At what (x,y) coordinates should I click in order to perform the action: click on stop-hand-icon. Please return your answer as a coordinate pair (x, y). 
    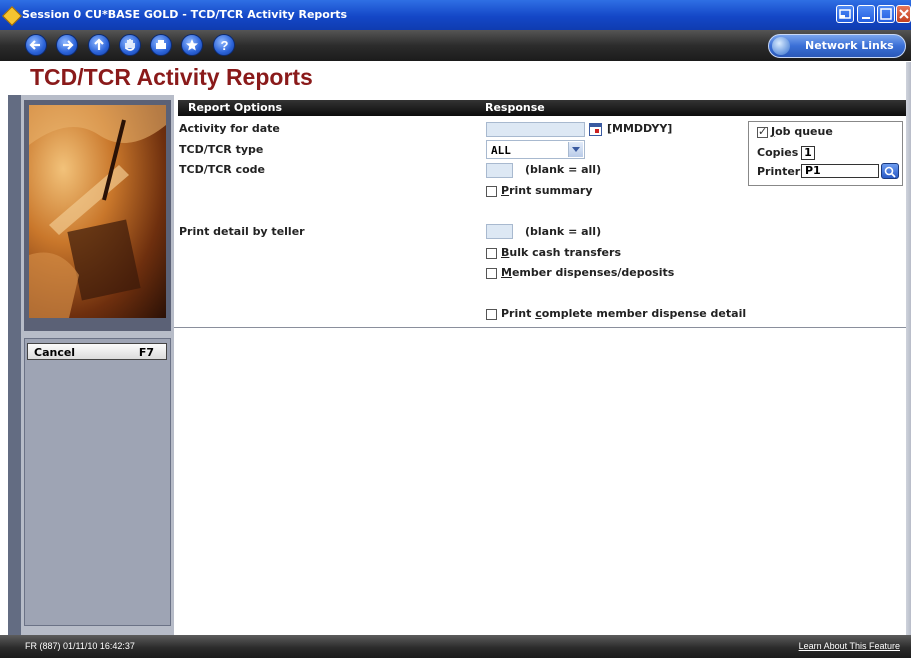
    Looking at the image, I should click on (130, 45).